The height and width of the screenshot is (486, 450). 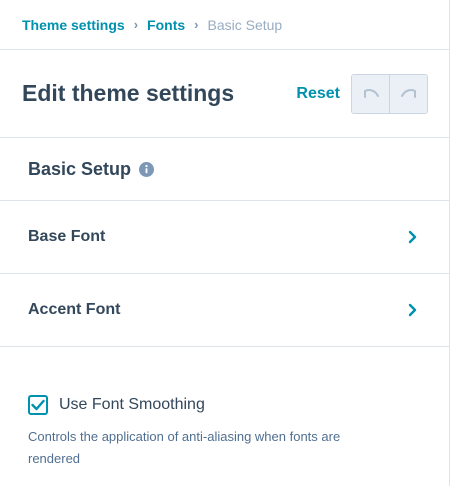 I want to click on accent-font-label: Accent Font, so click(x=74, y=309).